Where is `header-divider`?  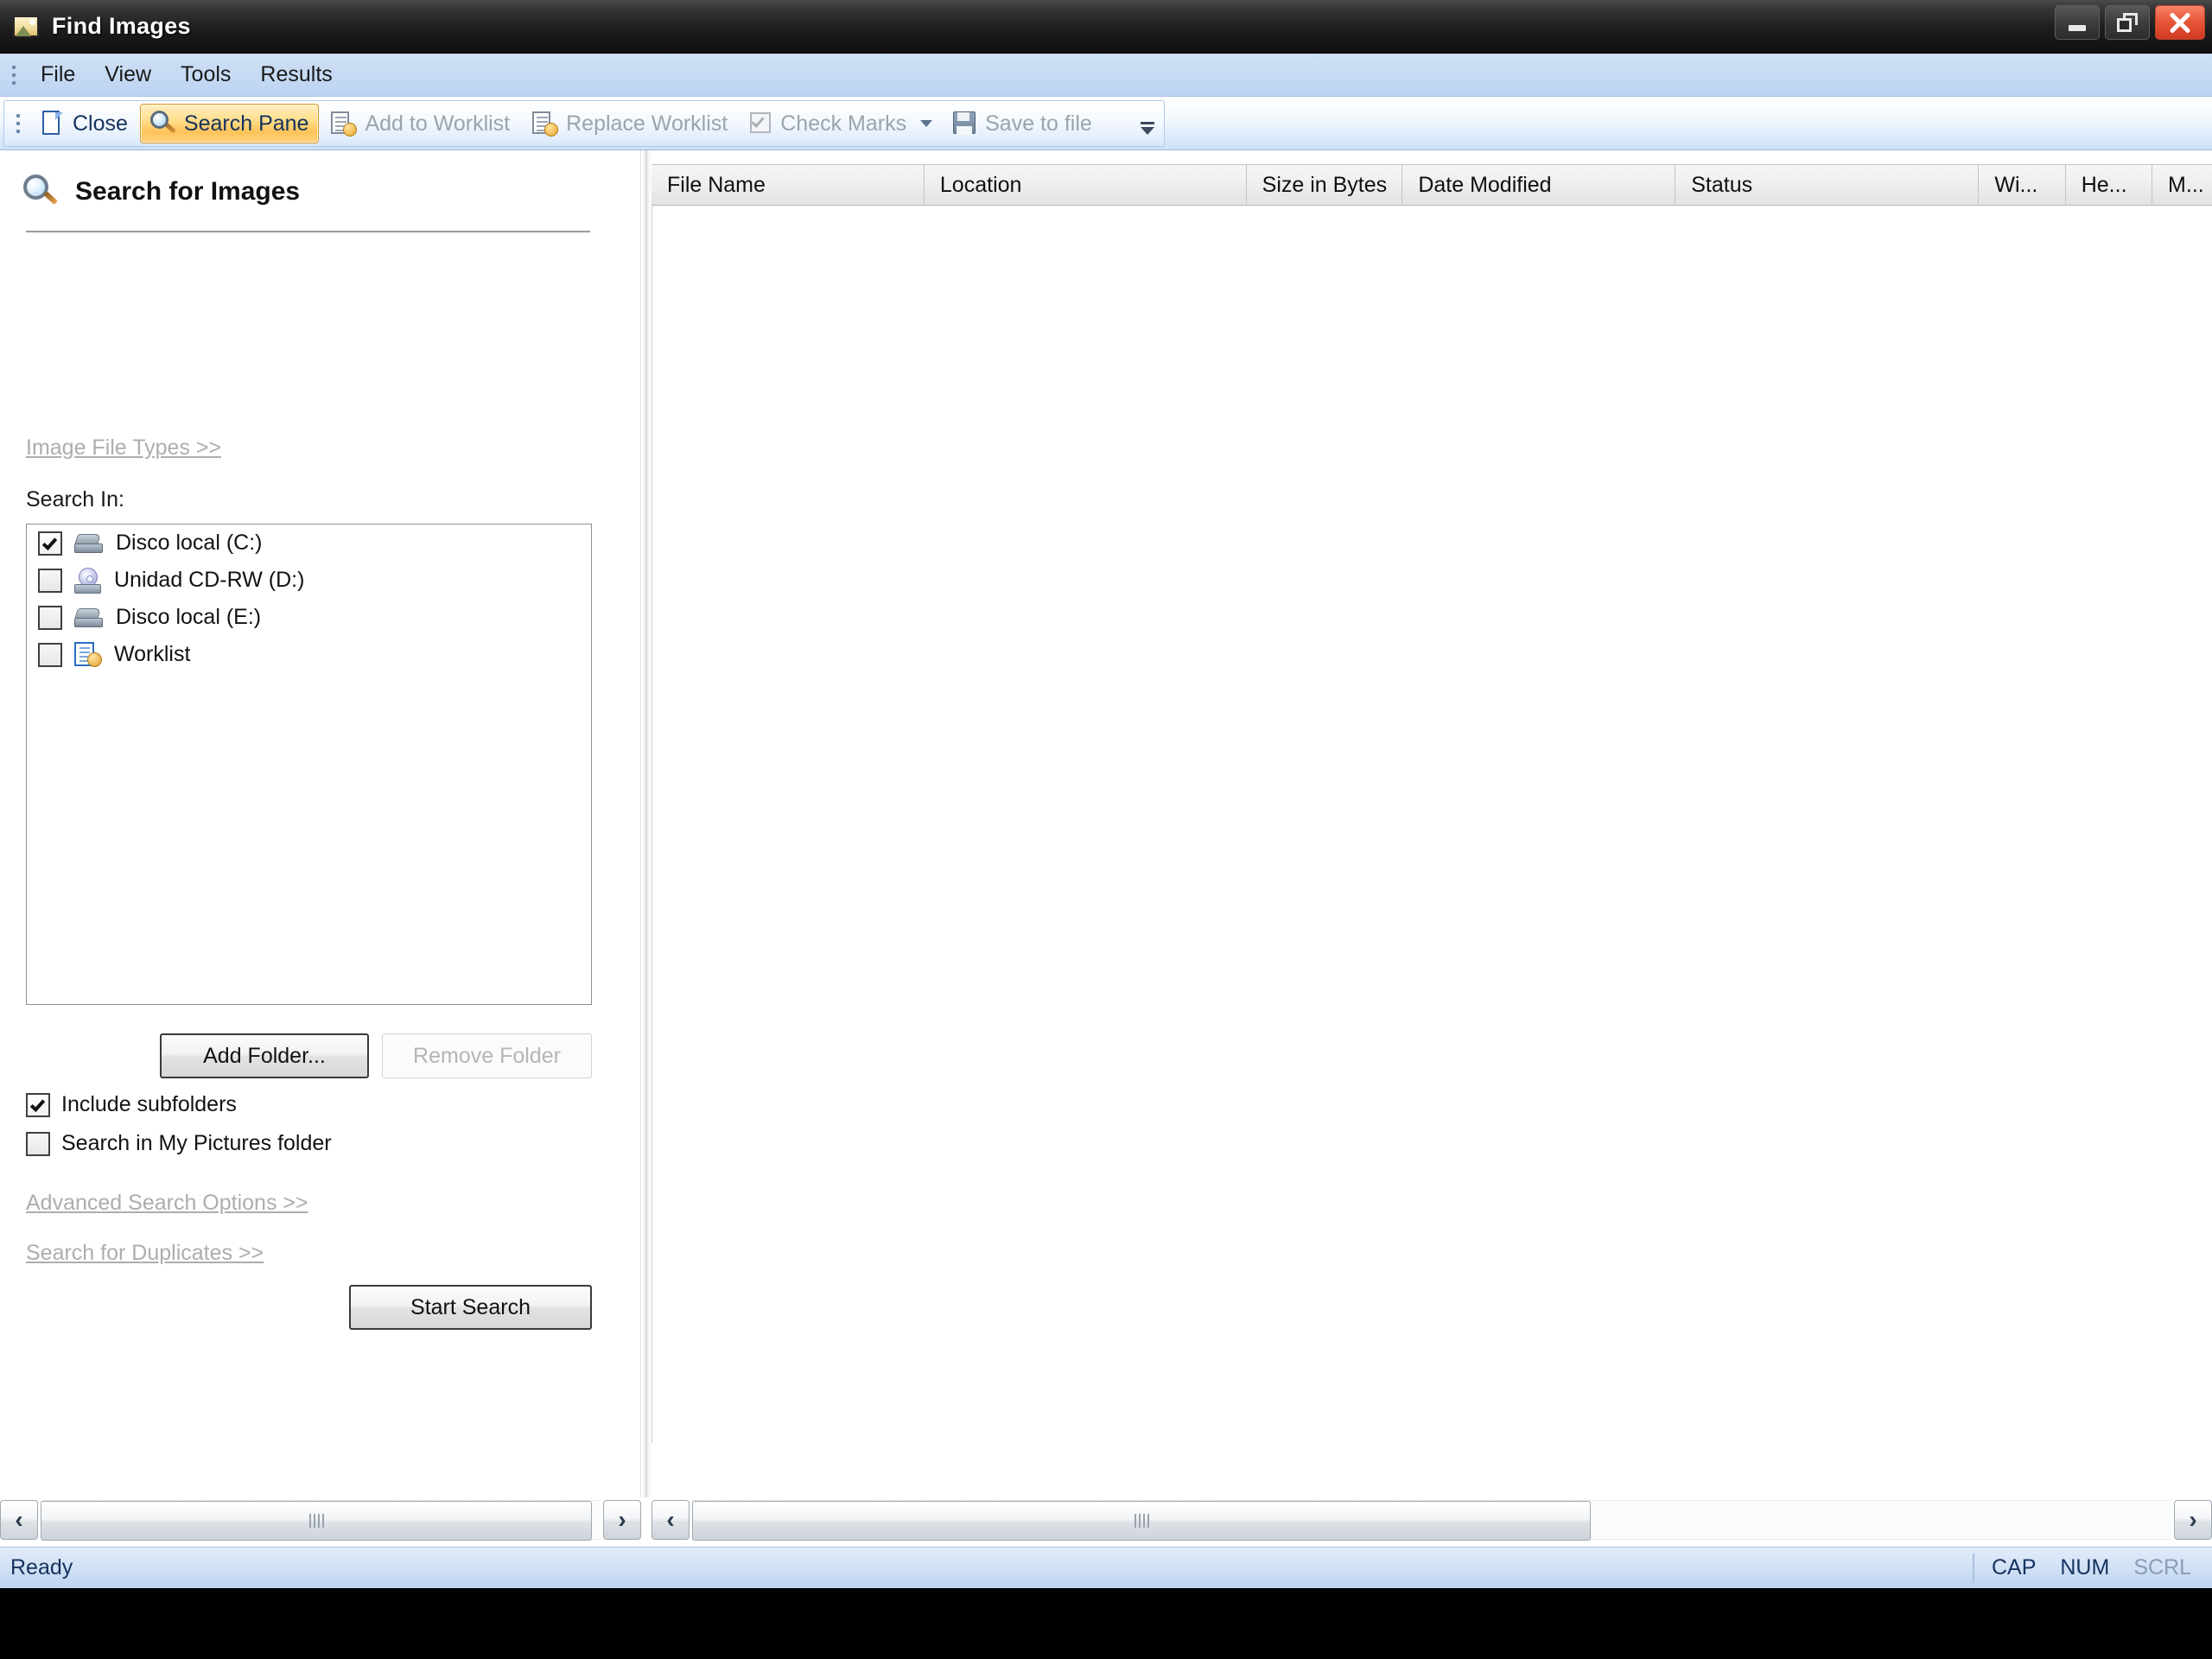 header-divider is located at coordinates (308, 232).